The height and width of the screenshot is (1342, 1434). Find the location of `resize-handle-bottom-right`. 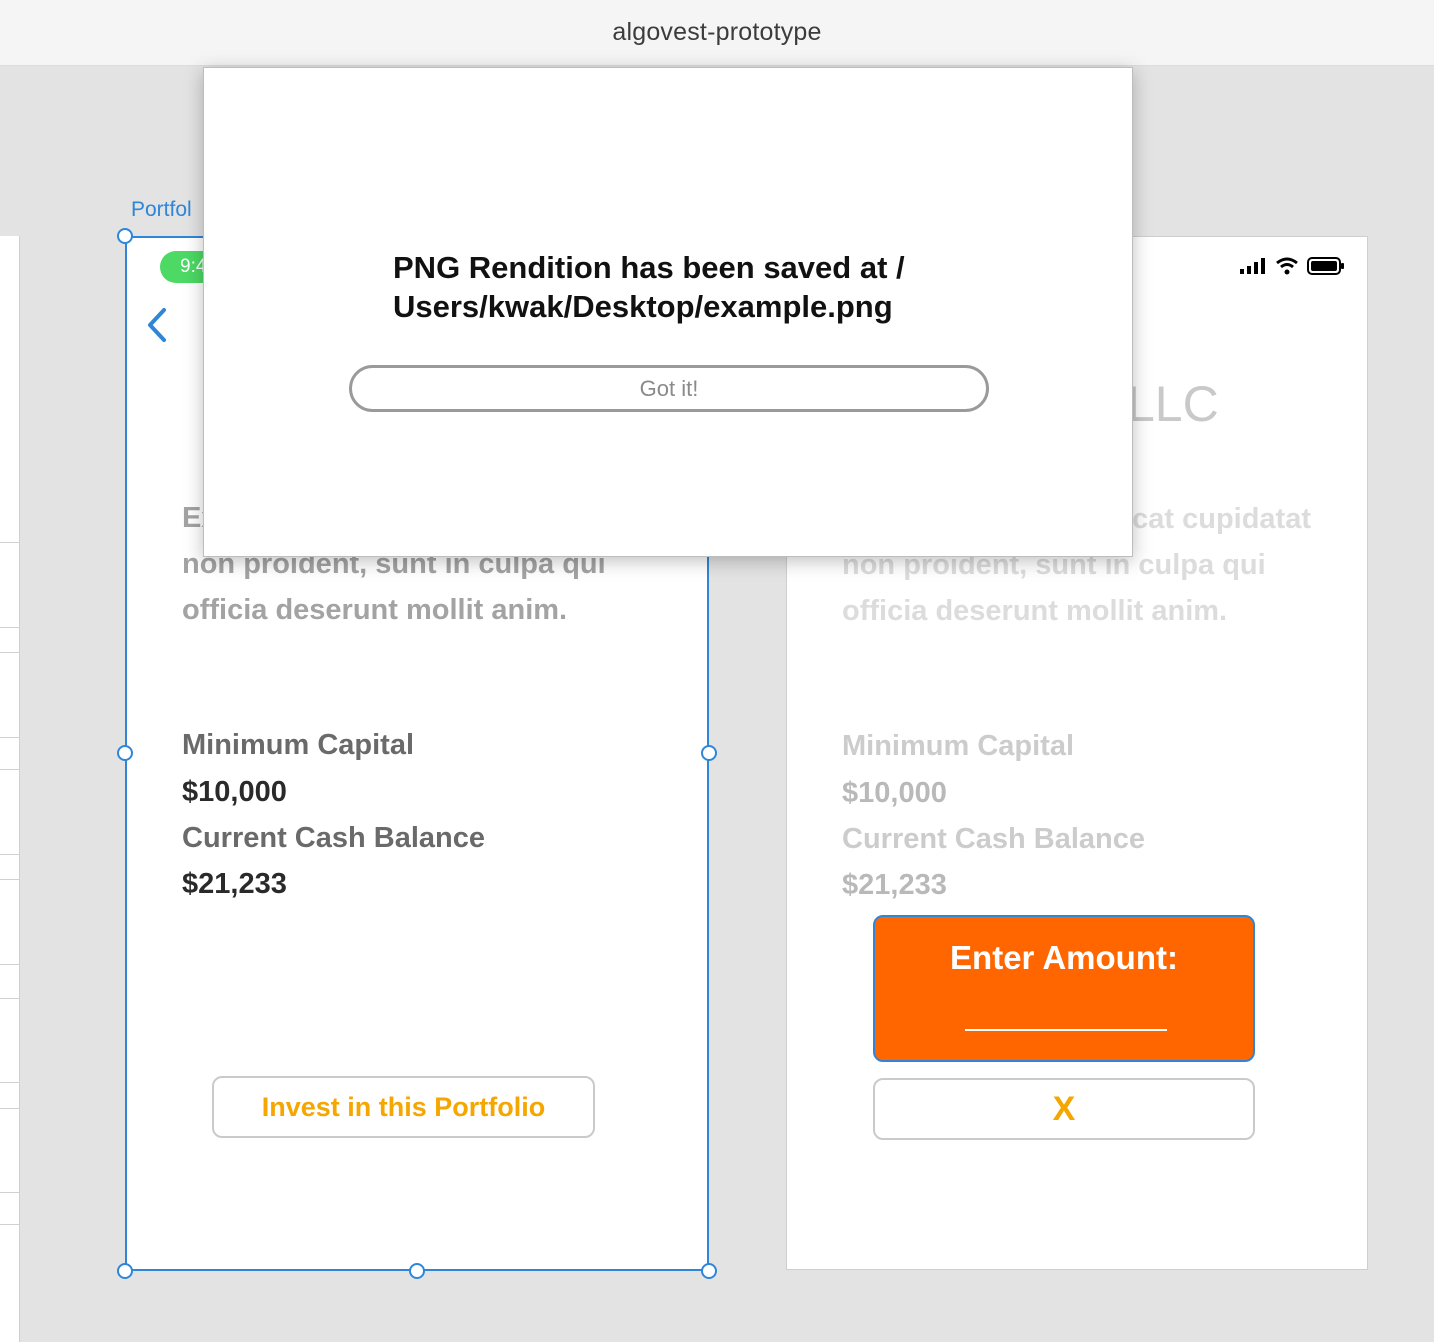

resize-handle-bottom-right is located at coordinates (709, 1271).